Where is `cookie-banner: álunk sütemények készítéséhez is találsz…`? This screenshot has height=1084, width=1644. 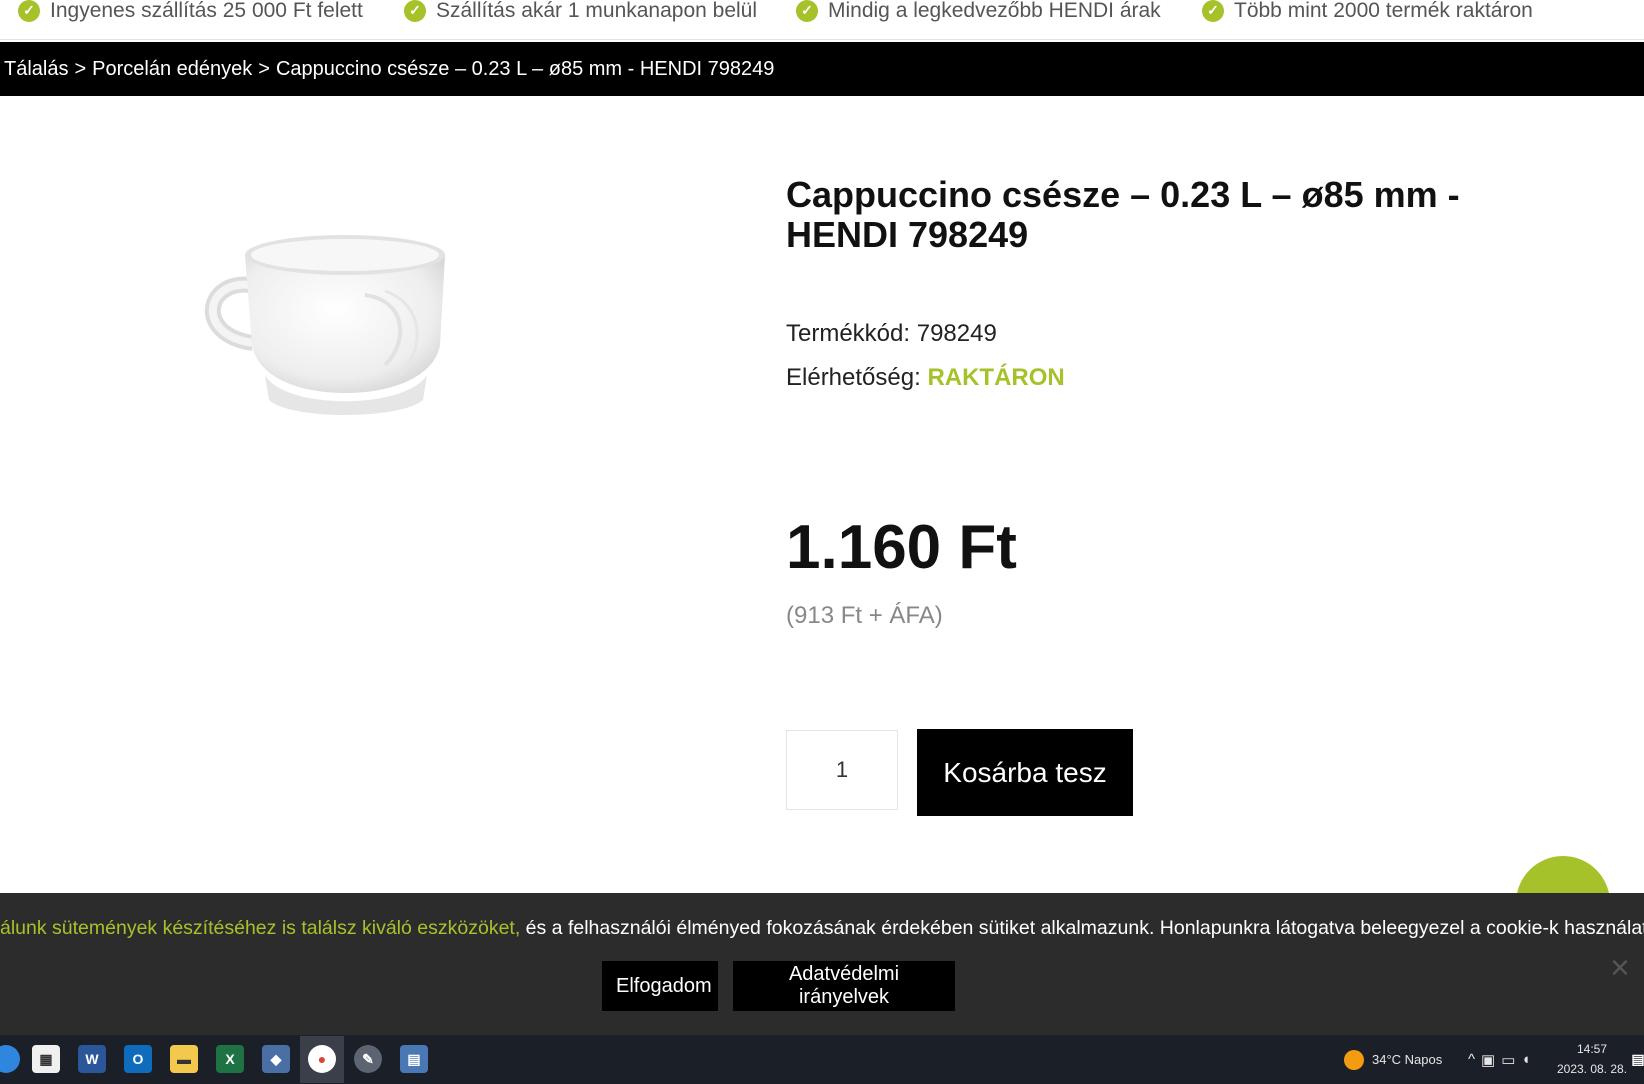
cookie-banner: álunk sütemények készítéséhez is találsz… is located at coordinates (822, 964).